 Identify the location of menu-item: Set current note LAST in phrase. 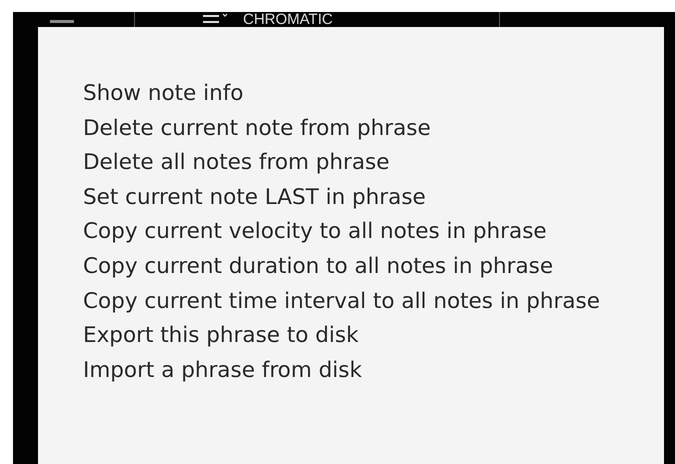
(373, 198).